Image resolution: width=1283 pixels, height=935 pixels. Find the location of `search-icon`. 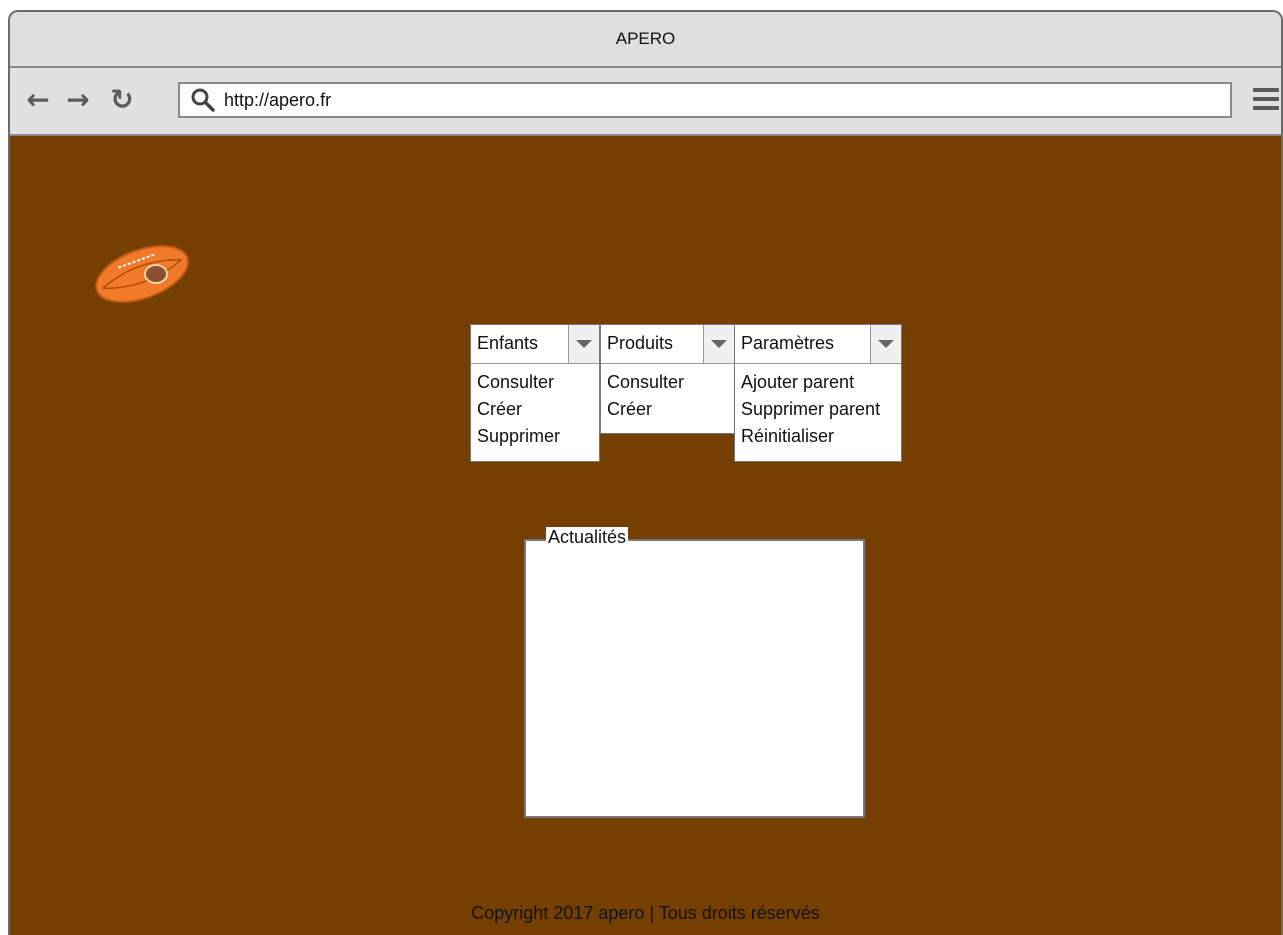

search-icon is located at coordinates (203, 100).